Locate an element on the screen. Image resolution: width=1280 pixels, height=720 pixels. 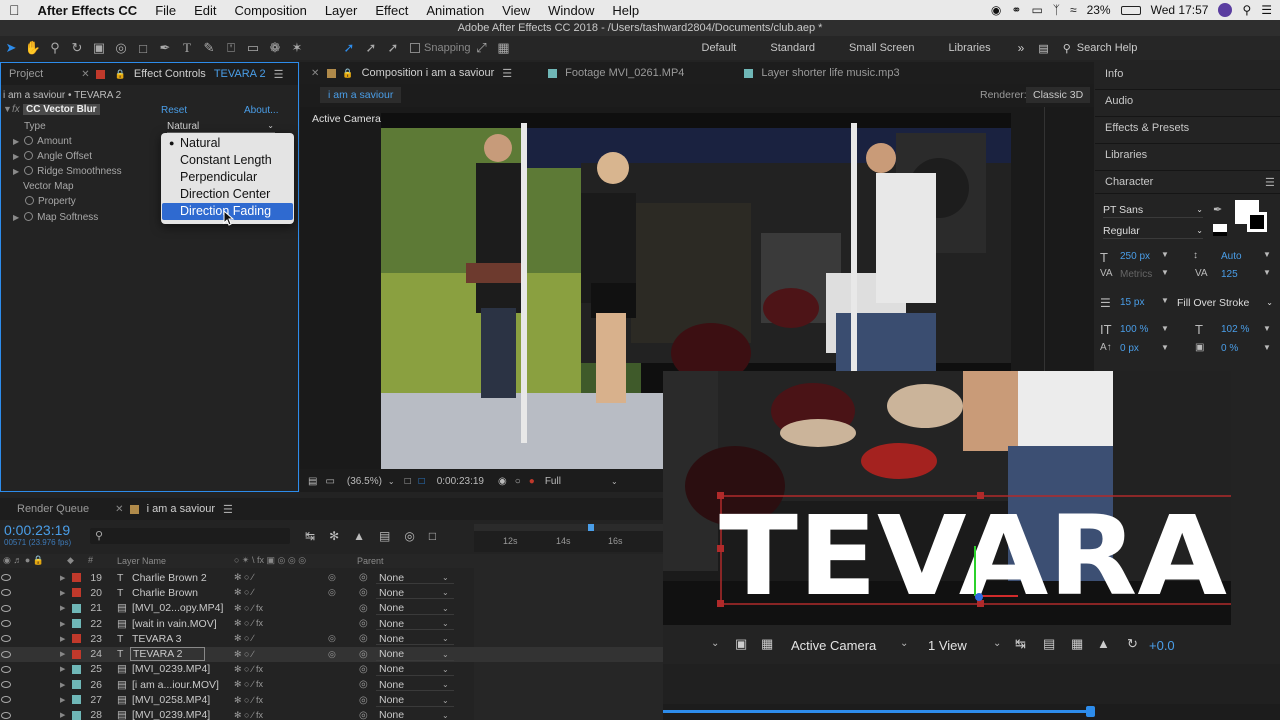
record-icon: ◉ is located at coordinates (996, 10).